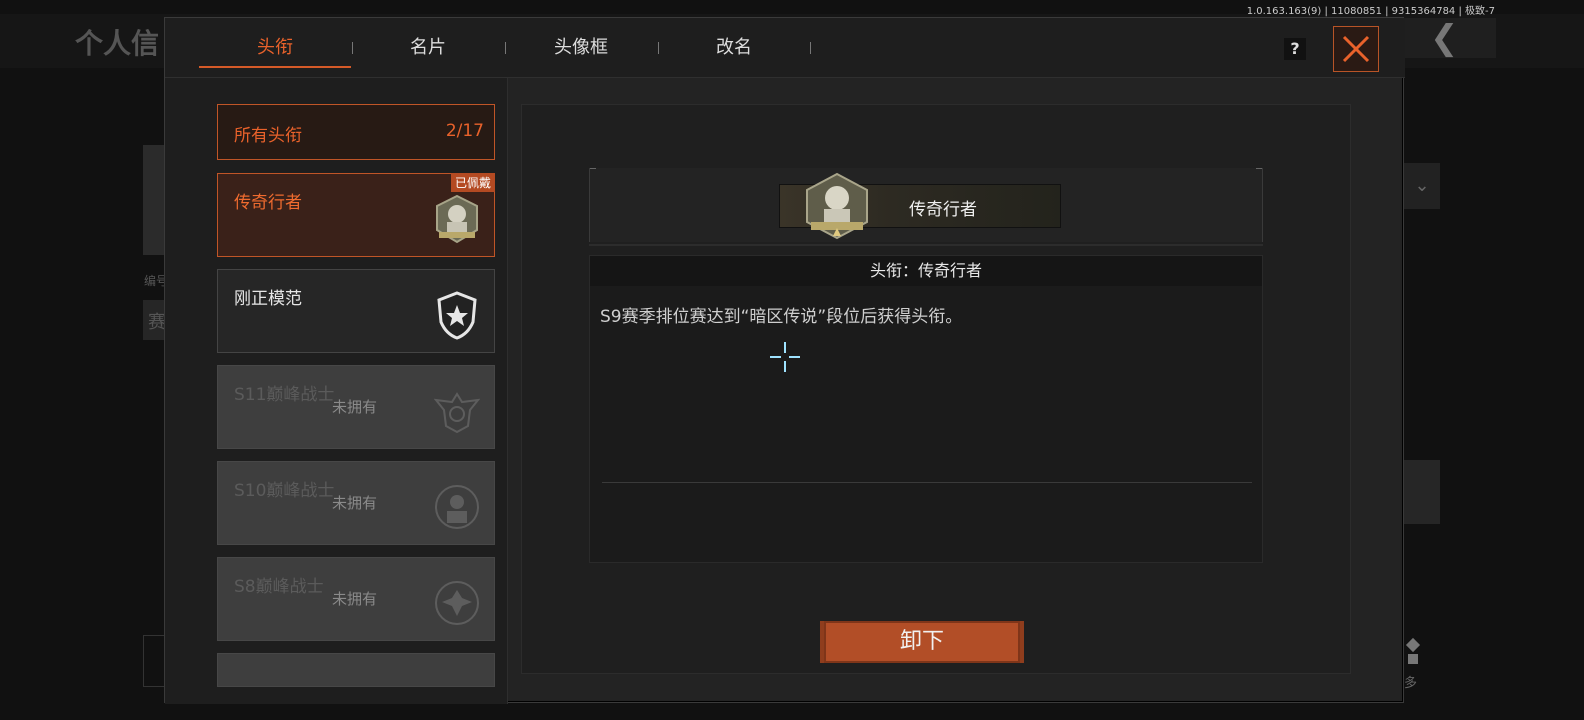 This screenshot has height=720, width=1584. I want to click on title-item-partial, so click(356, 670).